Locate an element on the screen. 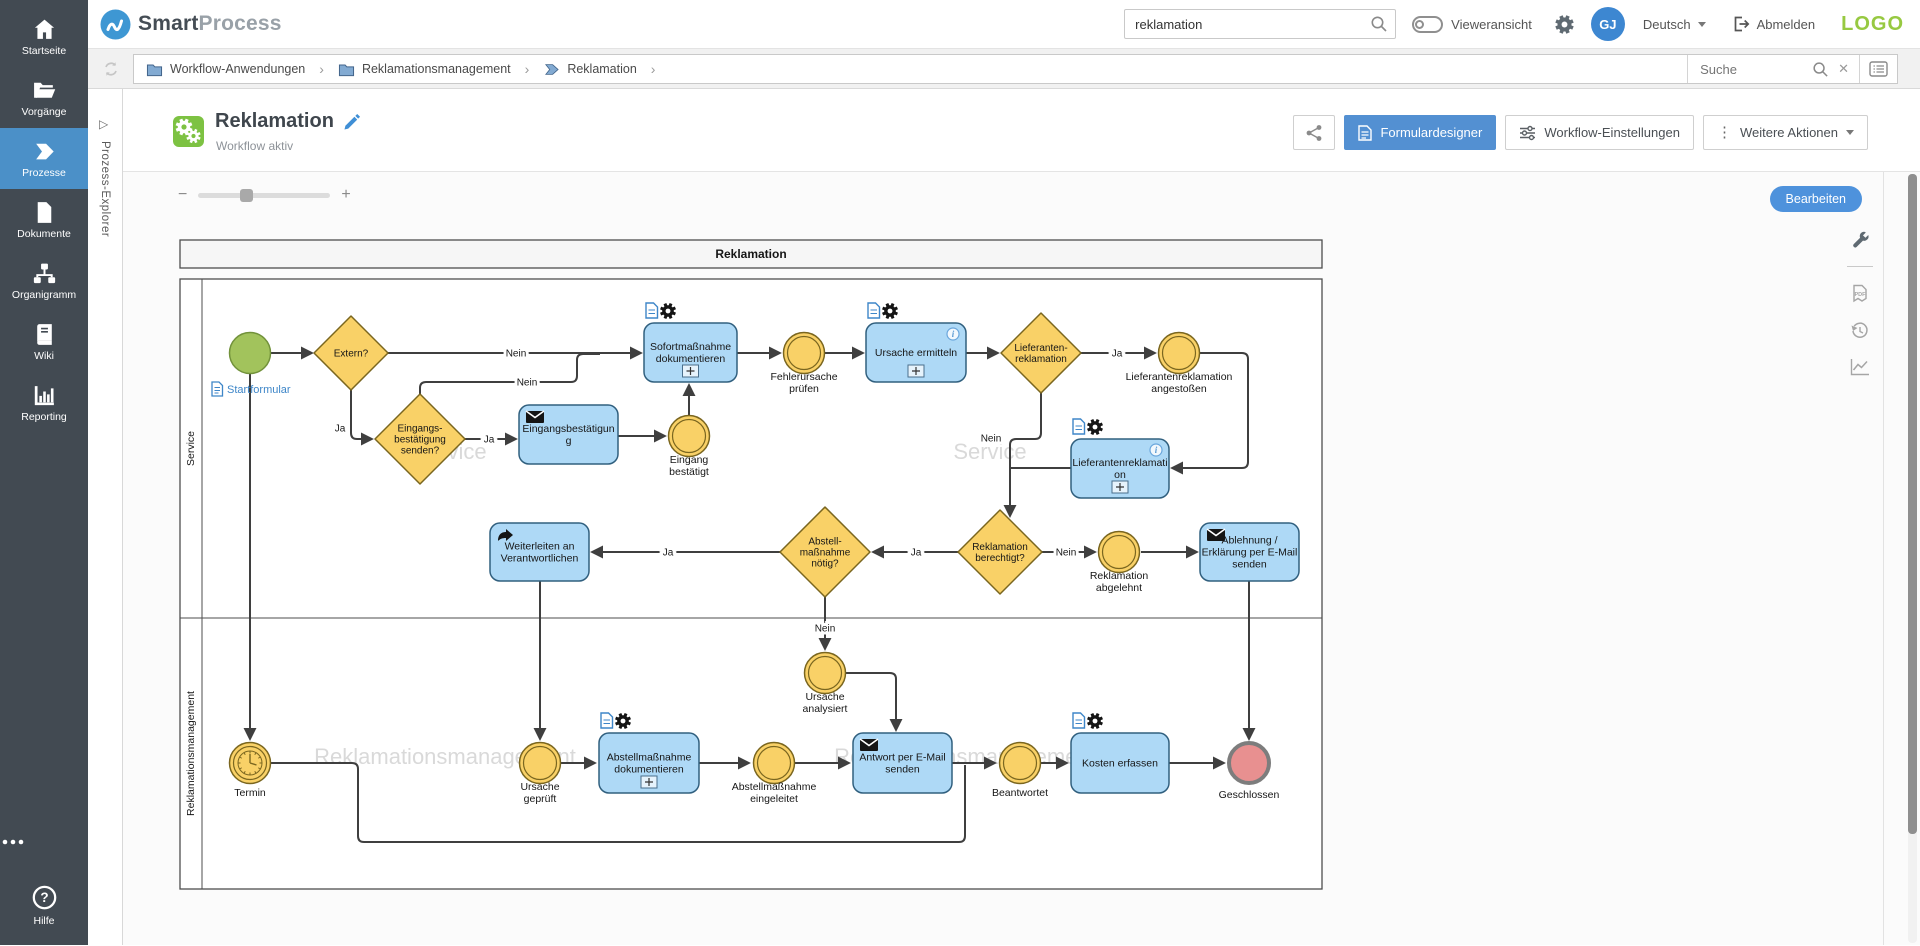 The height and width of the screenshot is (946, 1920). sidebar-item-label: Wiki is located at coordinates (44, 356).